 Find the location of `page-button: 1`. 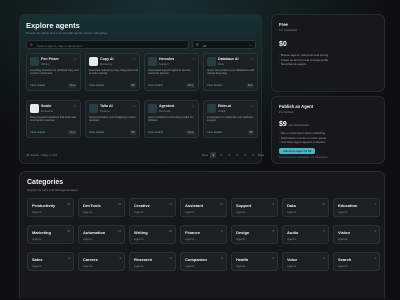

page-button: 1 is located at coordinates (213, 155).